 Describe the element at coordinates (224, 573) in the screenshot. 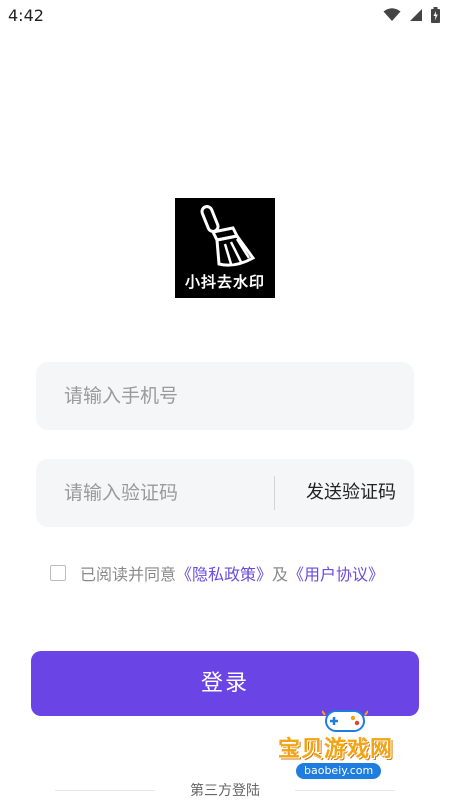

I see `privacy-policy-link: 《隐私政策》` at that location.